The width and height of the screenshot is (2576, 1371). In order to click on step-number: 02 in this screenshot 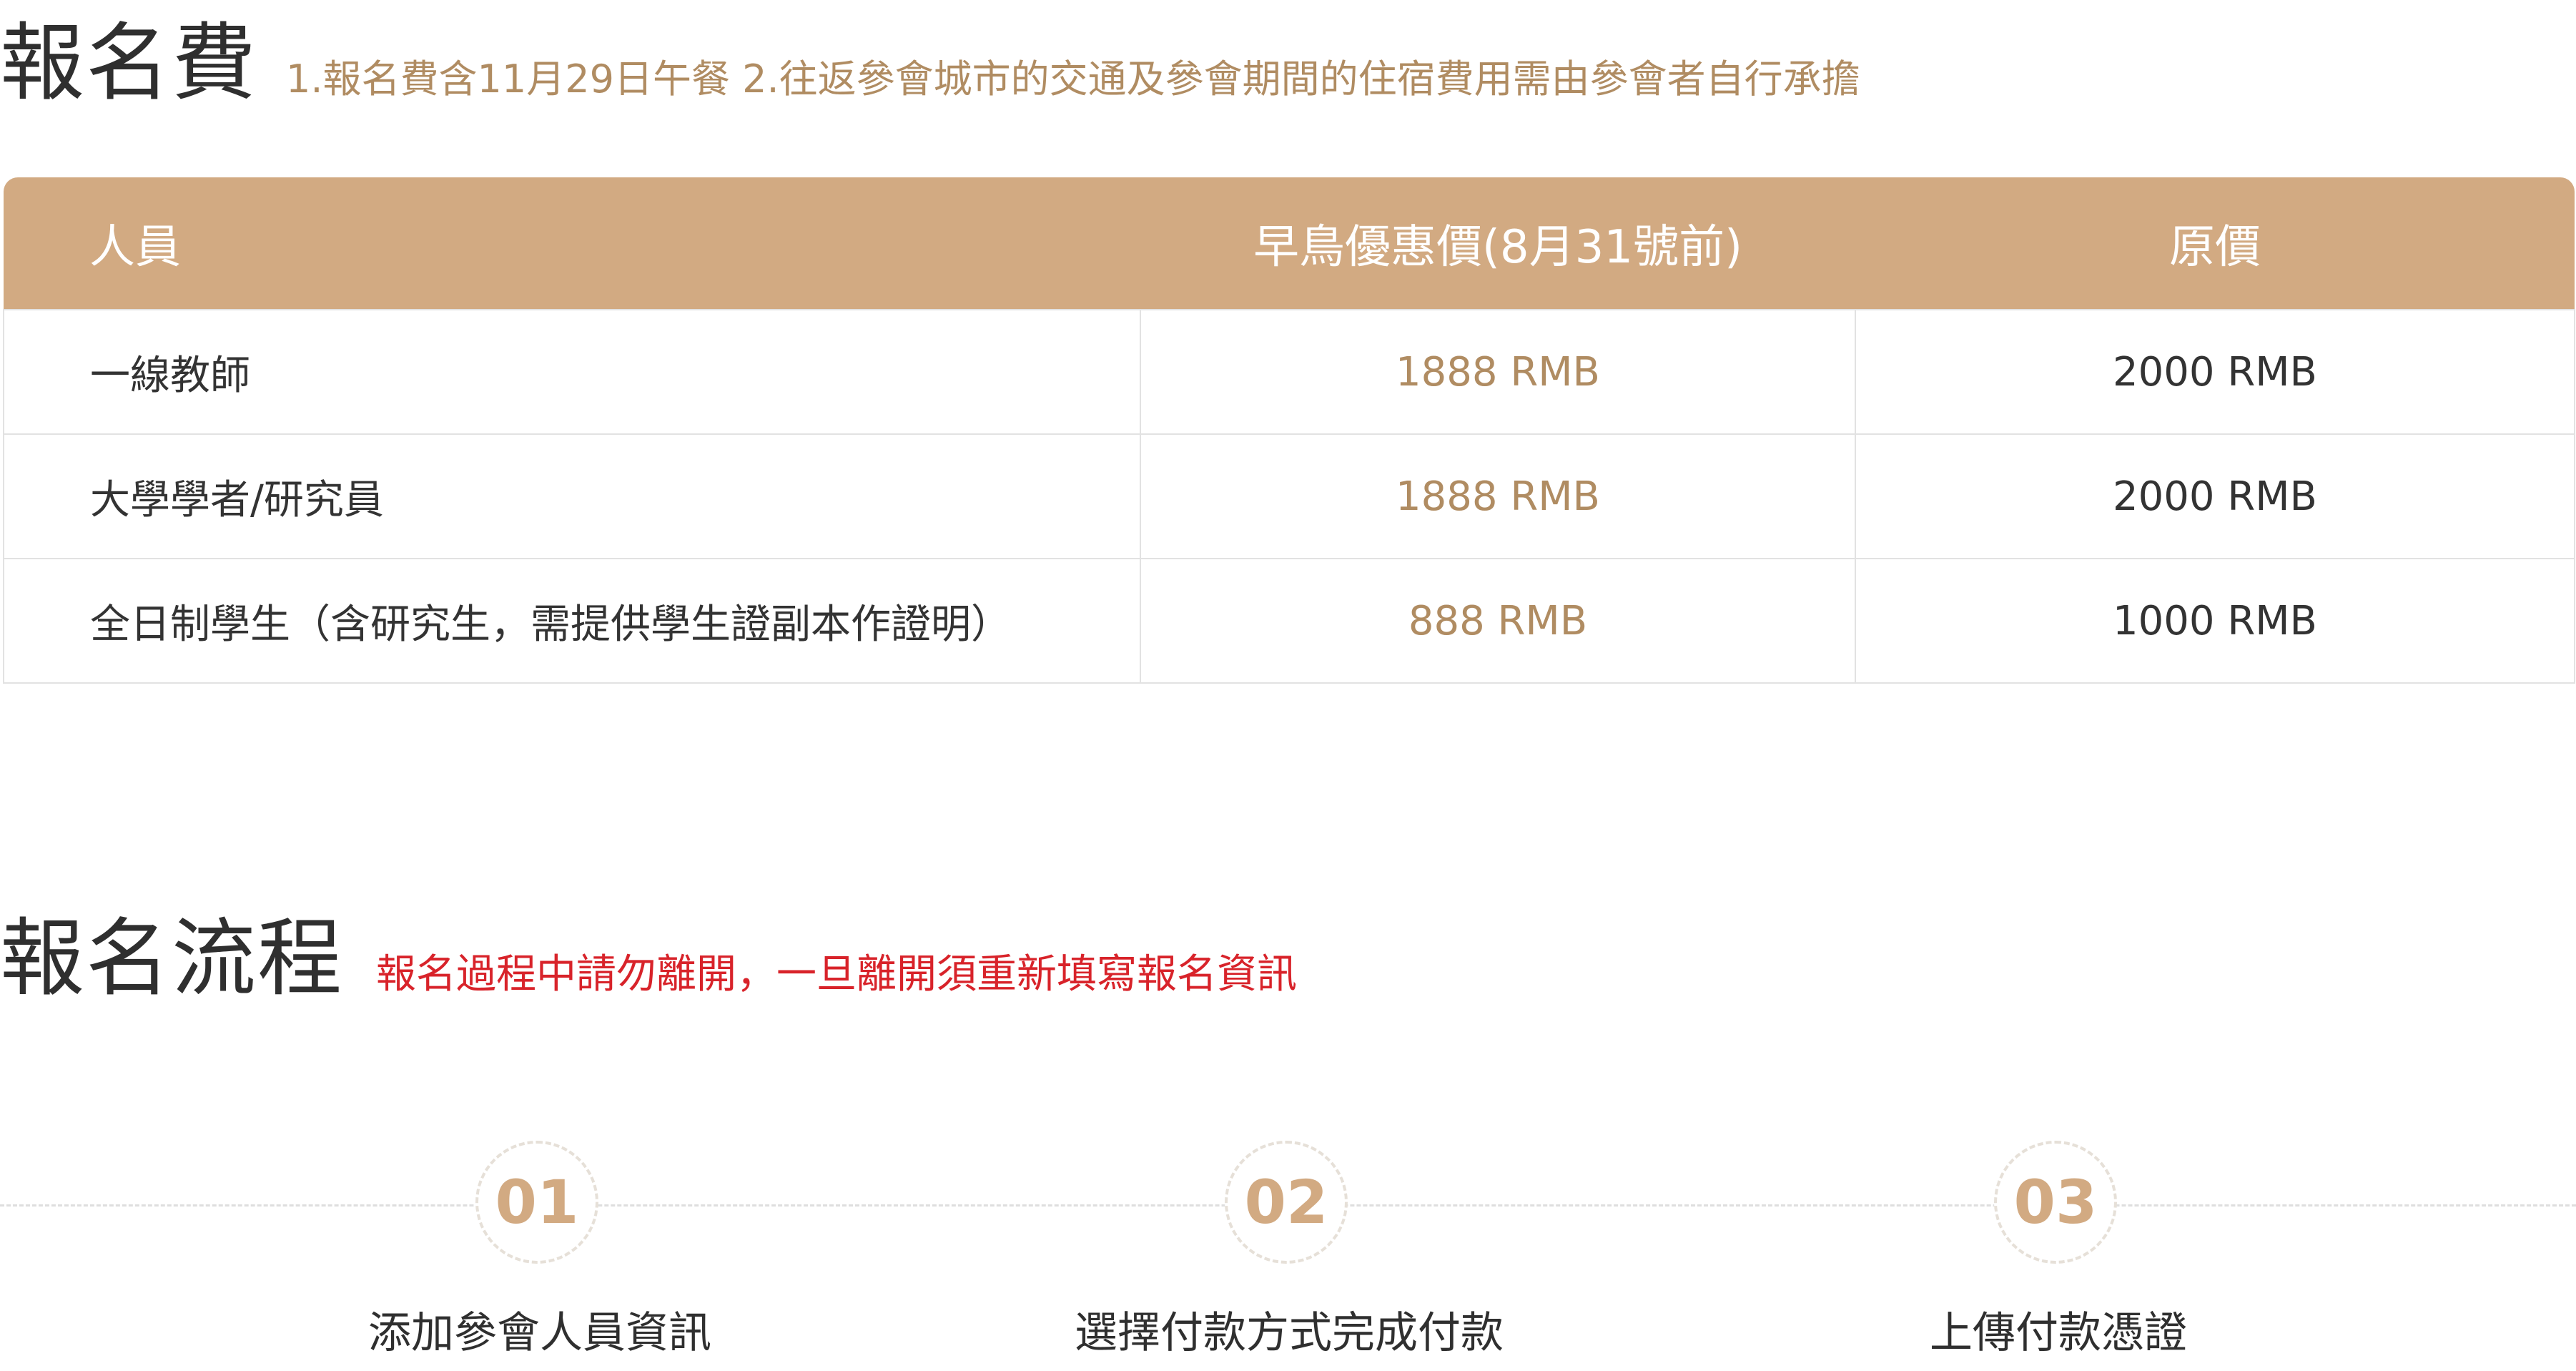, I will do `click(1286, 1202)`.